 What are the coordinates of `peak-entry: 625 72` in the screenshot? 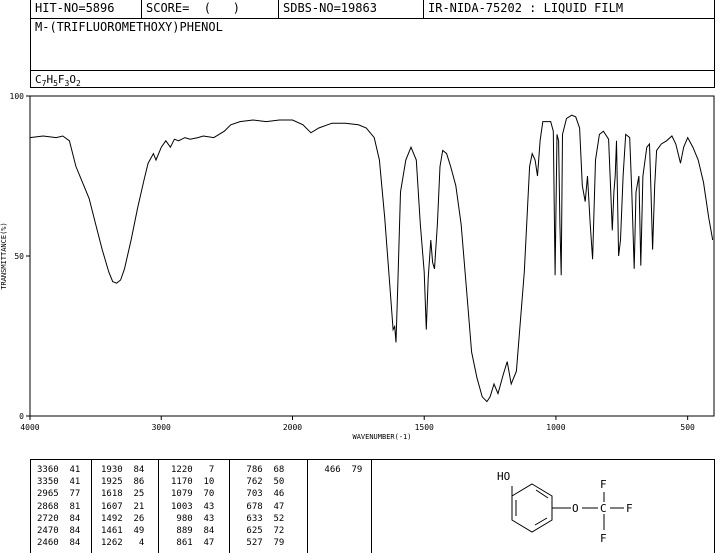 It's located at (263, 531).